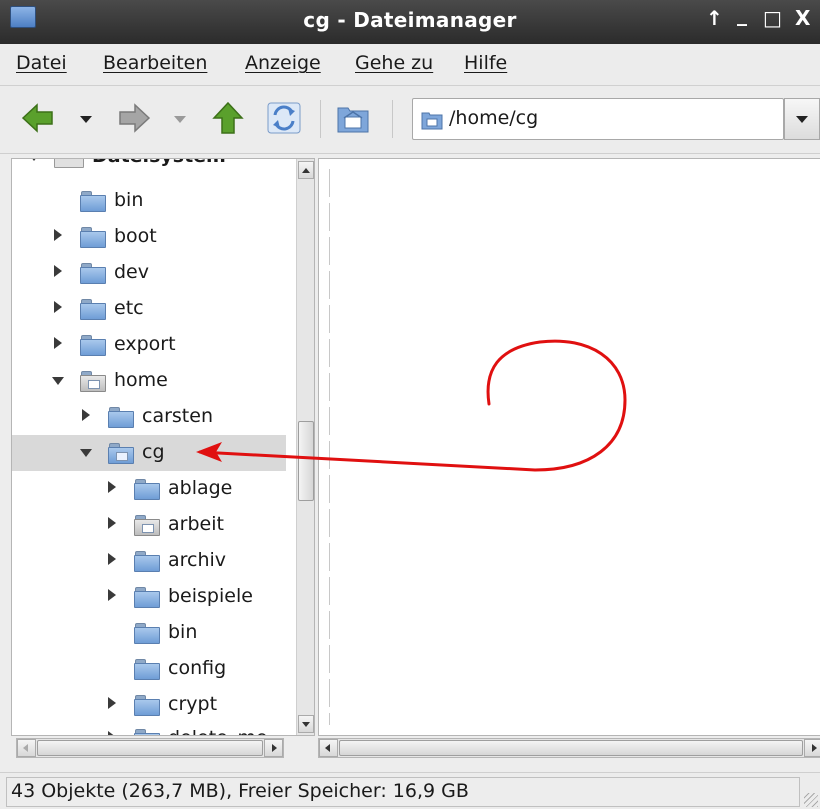  I want to click on file-horizontal-scrollbar, so click(569, 748).